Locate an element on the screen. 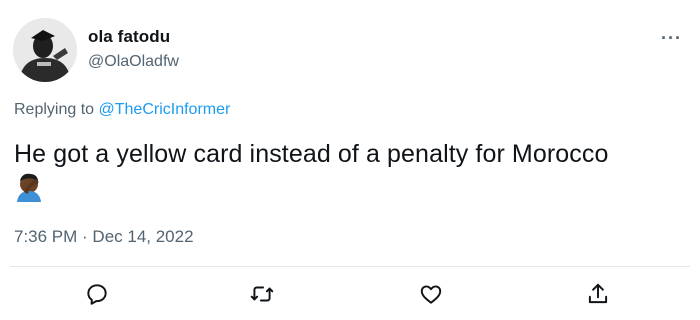 This screenshot has width=700, height=320. divider is located at coordinates (350, 266).